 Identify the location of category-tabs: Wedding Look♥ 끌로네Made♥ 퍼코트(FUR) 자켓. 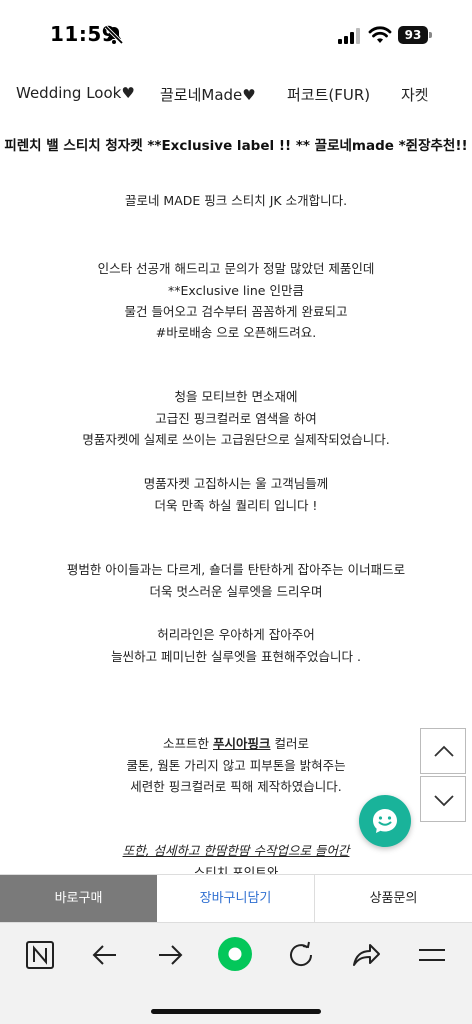
(236, 95).